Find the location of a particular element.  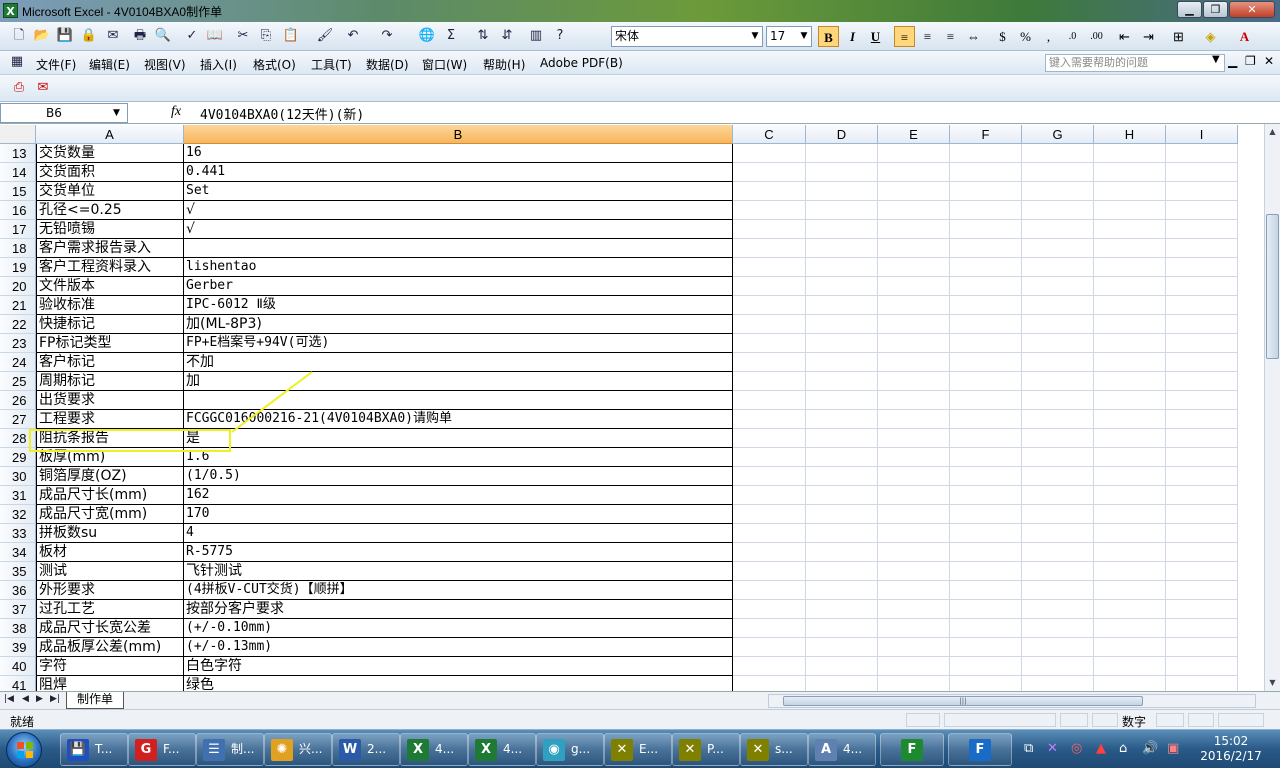

column-header-c: C is located at coordinates (769, 134).